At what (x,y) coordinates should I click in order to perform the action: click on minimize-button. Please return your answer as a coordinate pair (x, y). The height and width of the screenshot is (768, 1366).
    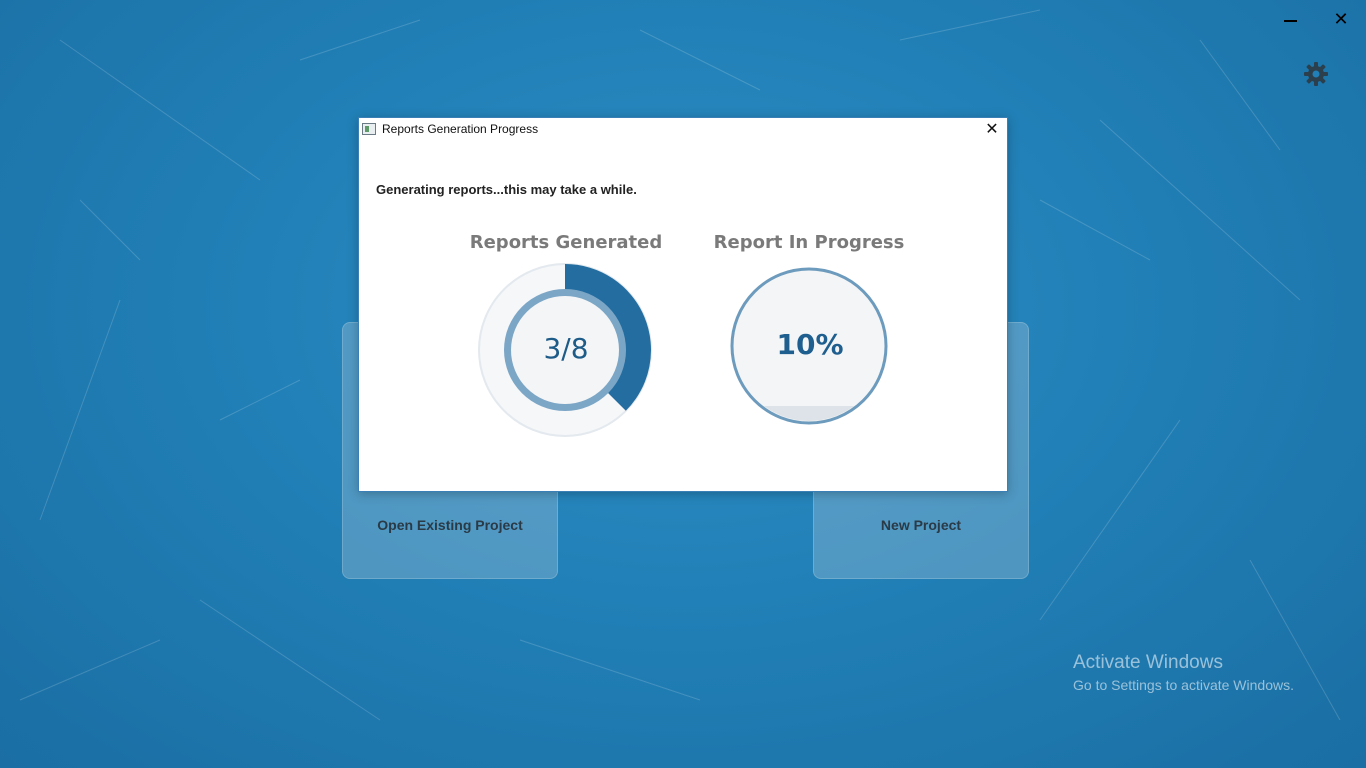
    Looking at the image, I should click on (1291, 20).